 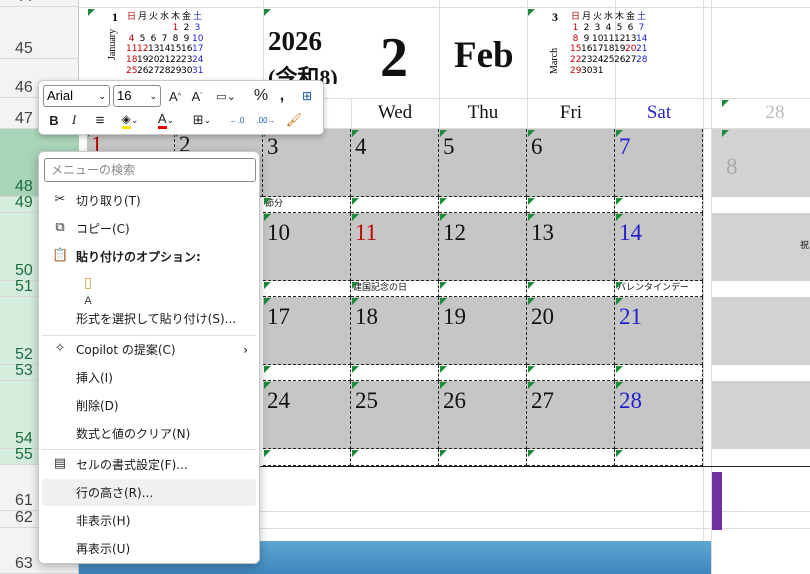 What do you see at coordinates (39, 33) in the screenshot?
I see `row-header-45: 45` at bounding box center [39, 33].